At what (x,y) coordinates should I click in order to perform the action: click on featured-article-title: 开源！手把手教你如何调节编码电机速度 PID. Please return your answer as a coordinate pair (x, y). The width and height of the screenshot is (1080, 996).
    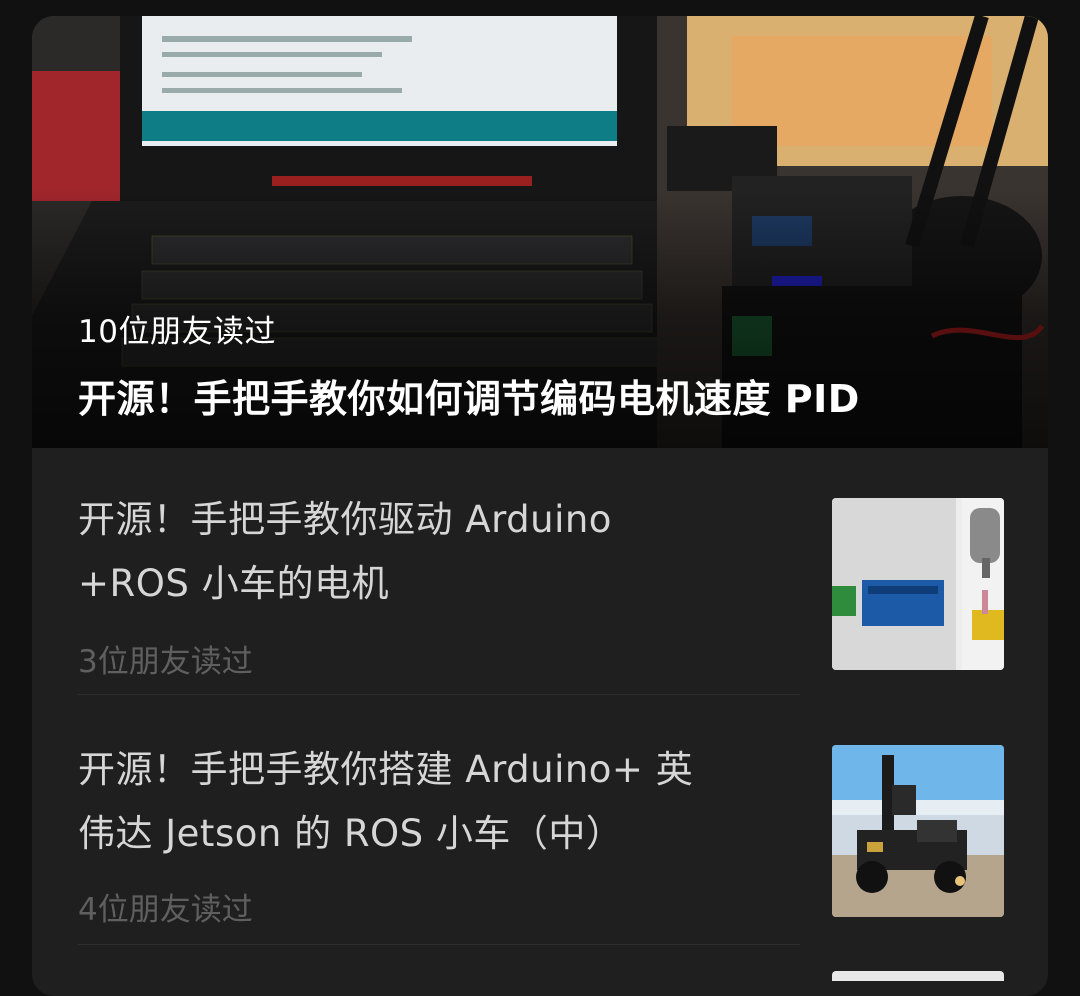
    Looking at the image, I should click on (469, 395).